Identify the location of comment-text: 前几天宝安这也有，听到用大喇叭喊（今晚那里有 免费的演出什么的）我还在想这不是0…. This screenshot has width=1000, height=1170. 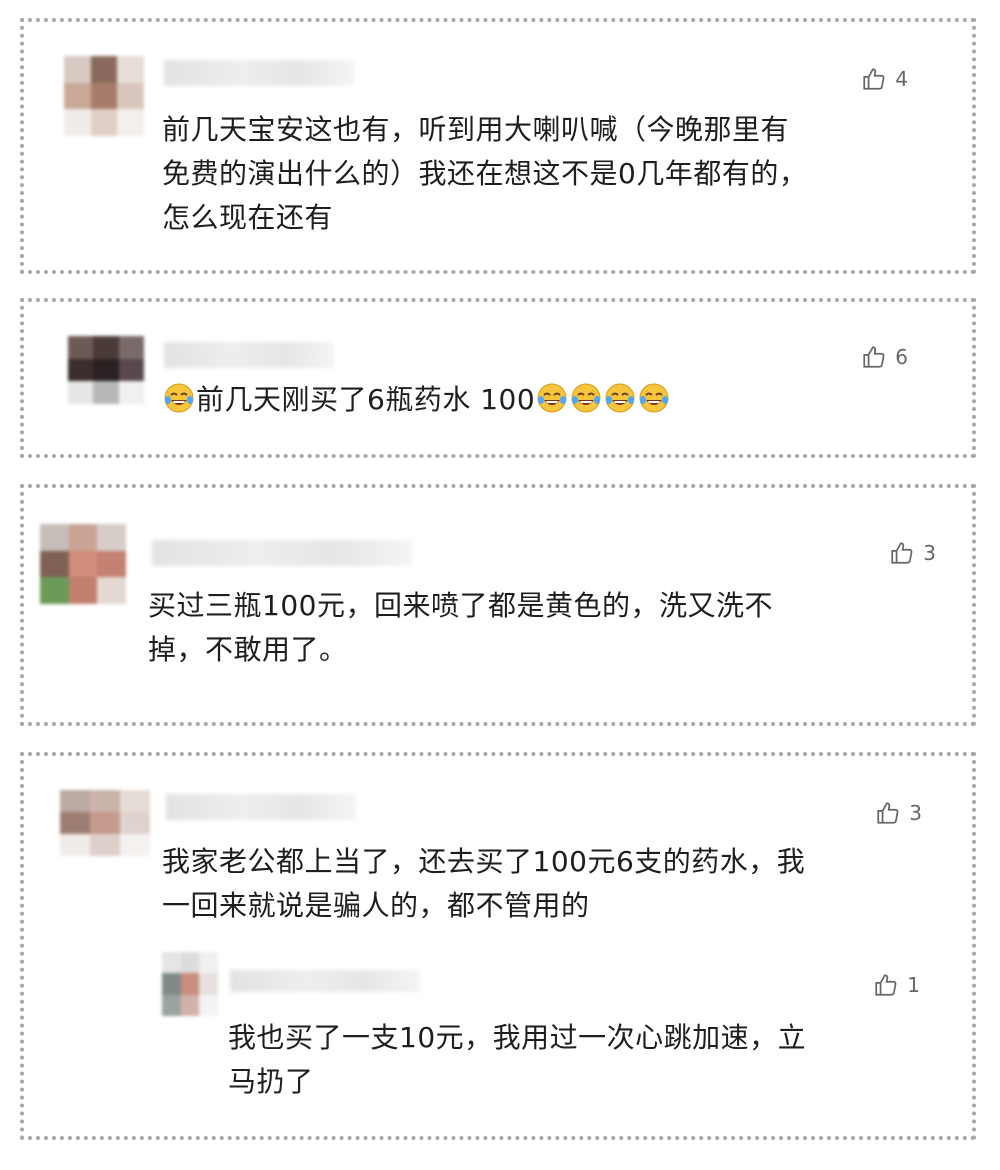
(484, 174).